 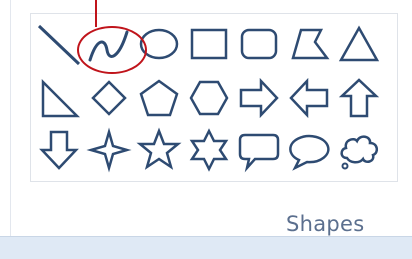 I want to click on annotation-highlight-circle, so click(x=112, y=50).